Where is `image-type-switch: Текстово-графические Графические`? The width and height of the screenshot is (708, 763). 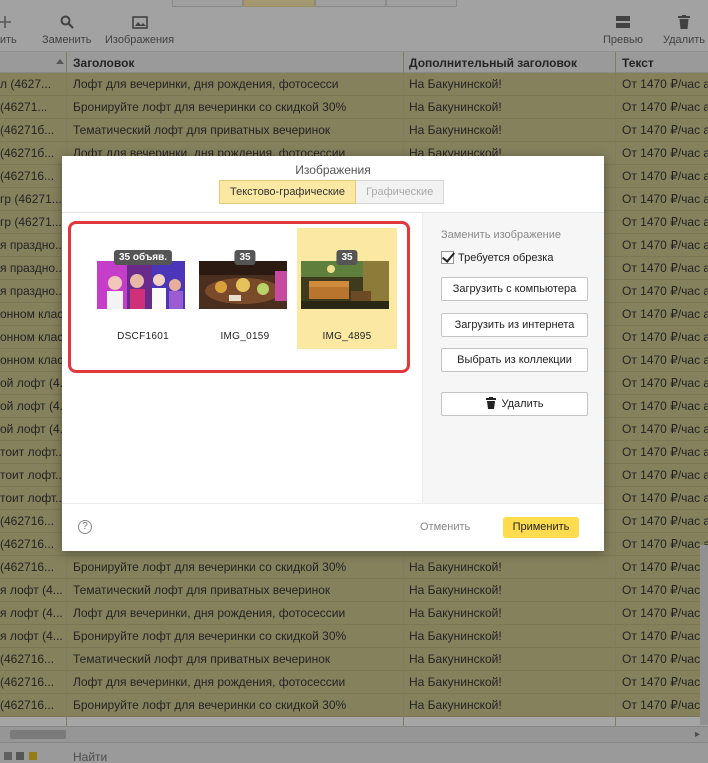
image-type-switch: Текстово-графические Графические is located at coordinates (332, 192).